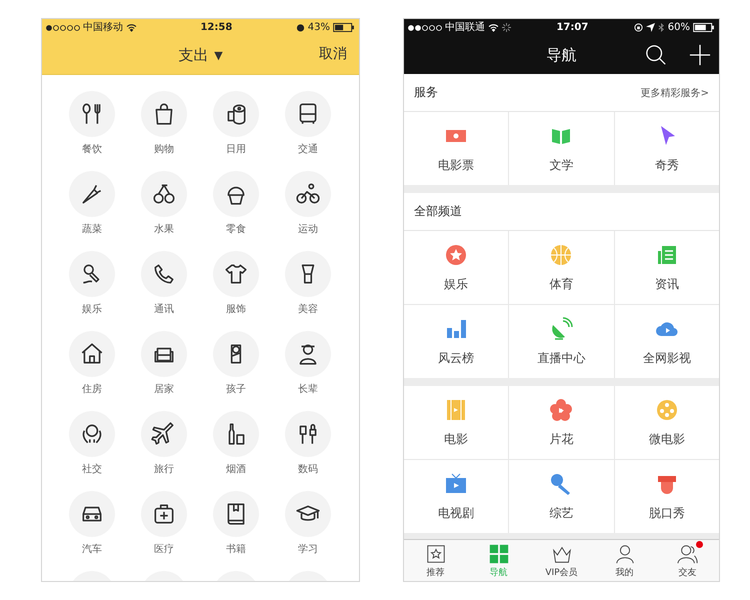 This screenshot has height=600, width=750. Describe the element at coordinates (236, 114) in the screenshot. I see `toilet-roll-icon` at that location.